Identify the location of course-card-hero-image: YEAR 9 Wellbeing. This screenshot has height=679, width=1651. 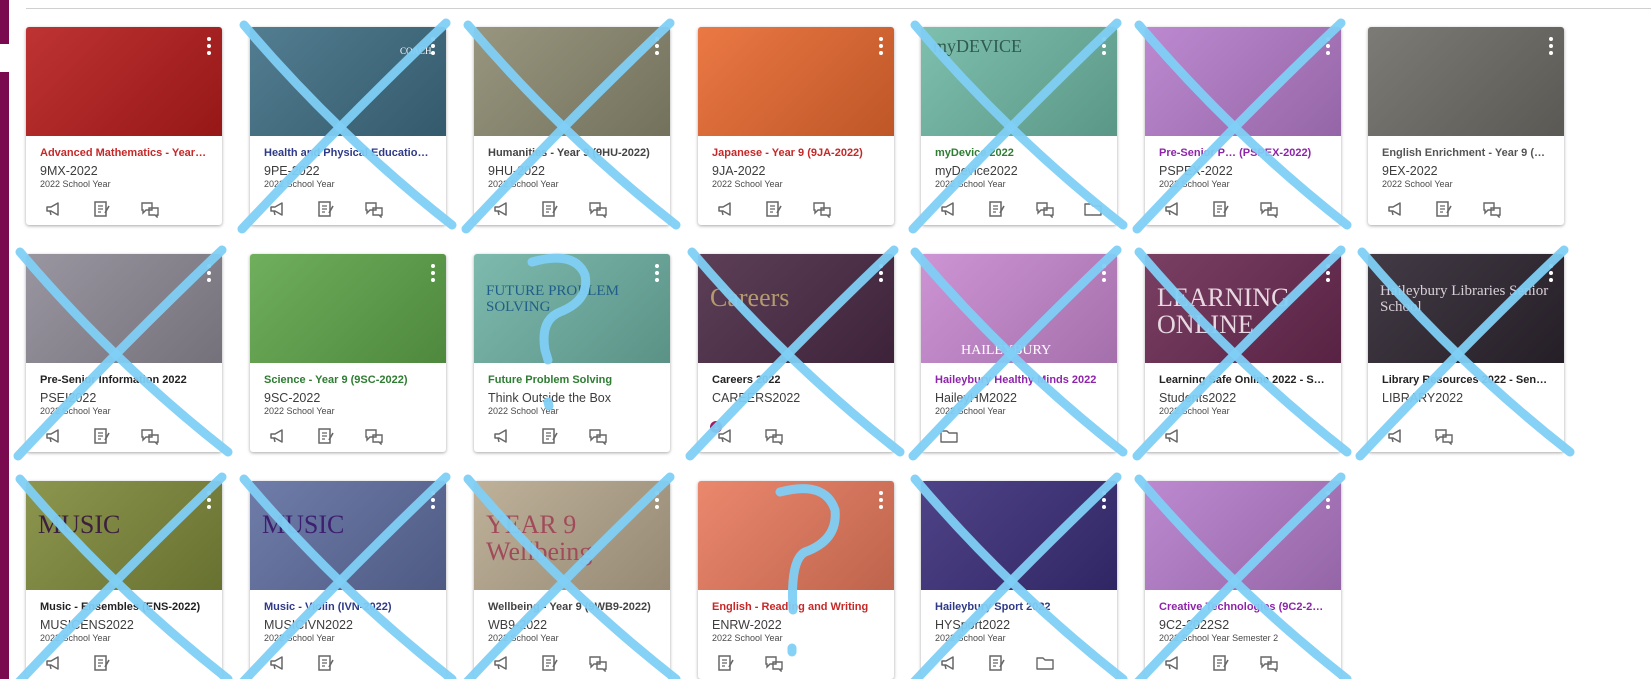
(572, 535).